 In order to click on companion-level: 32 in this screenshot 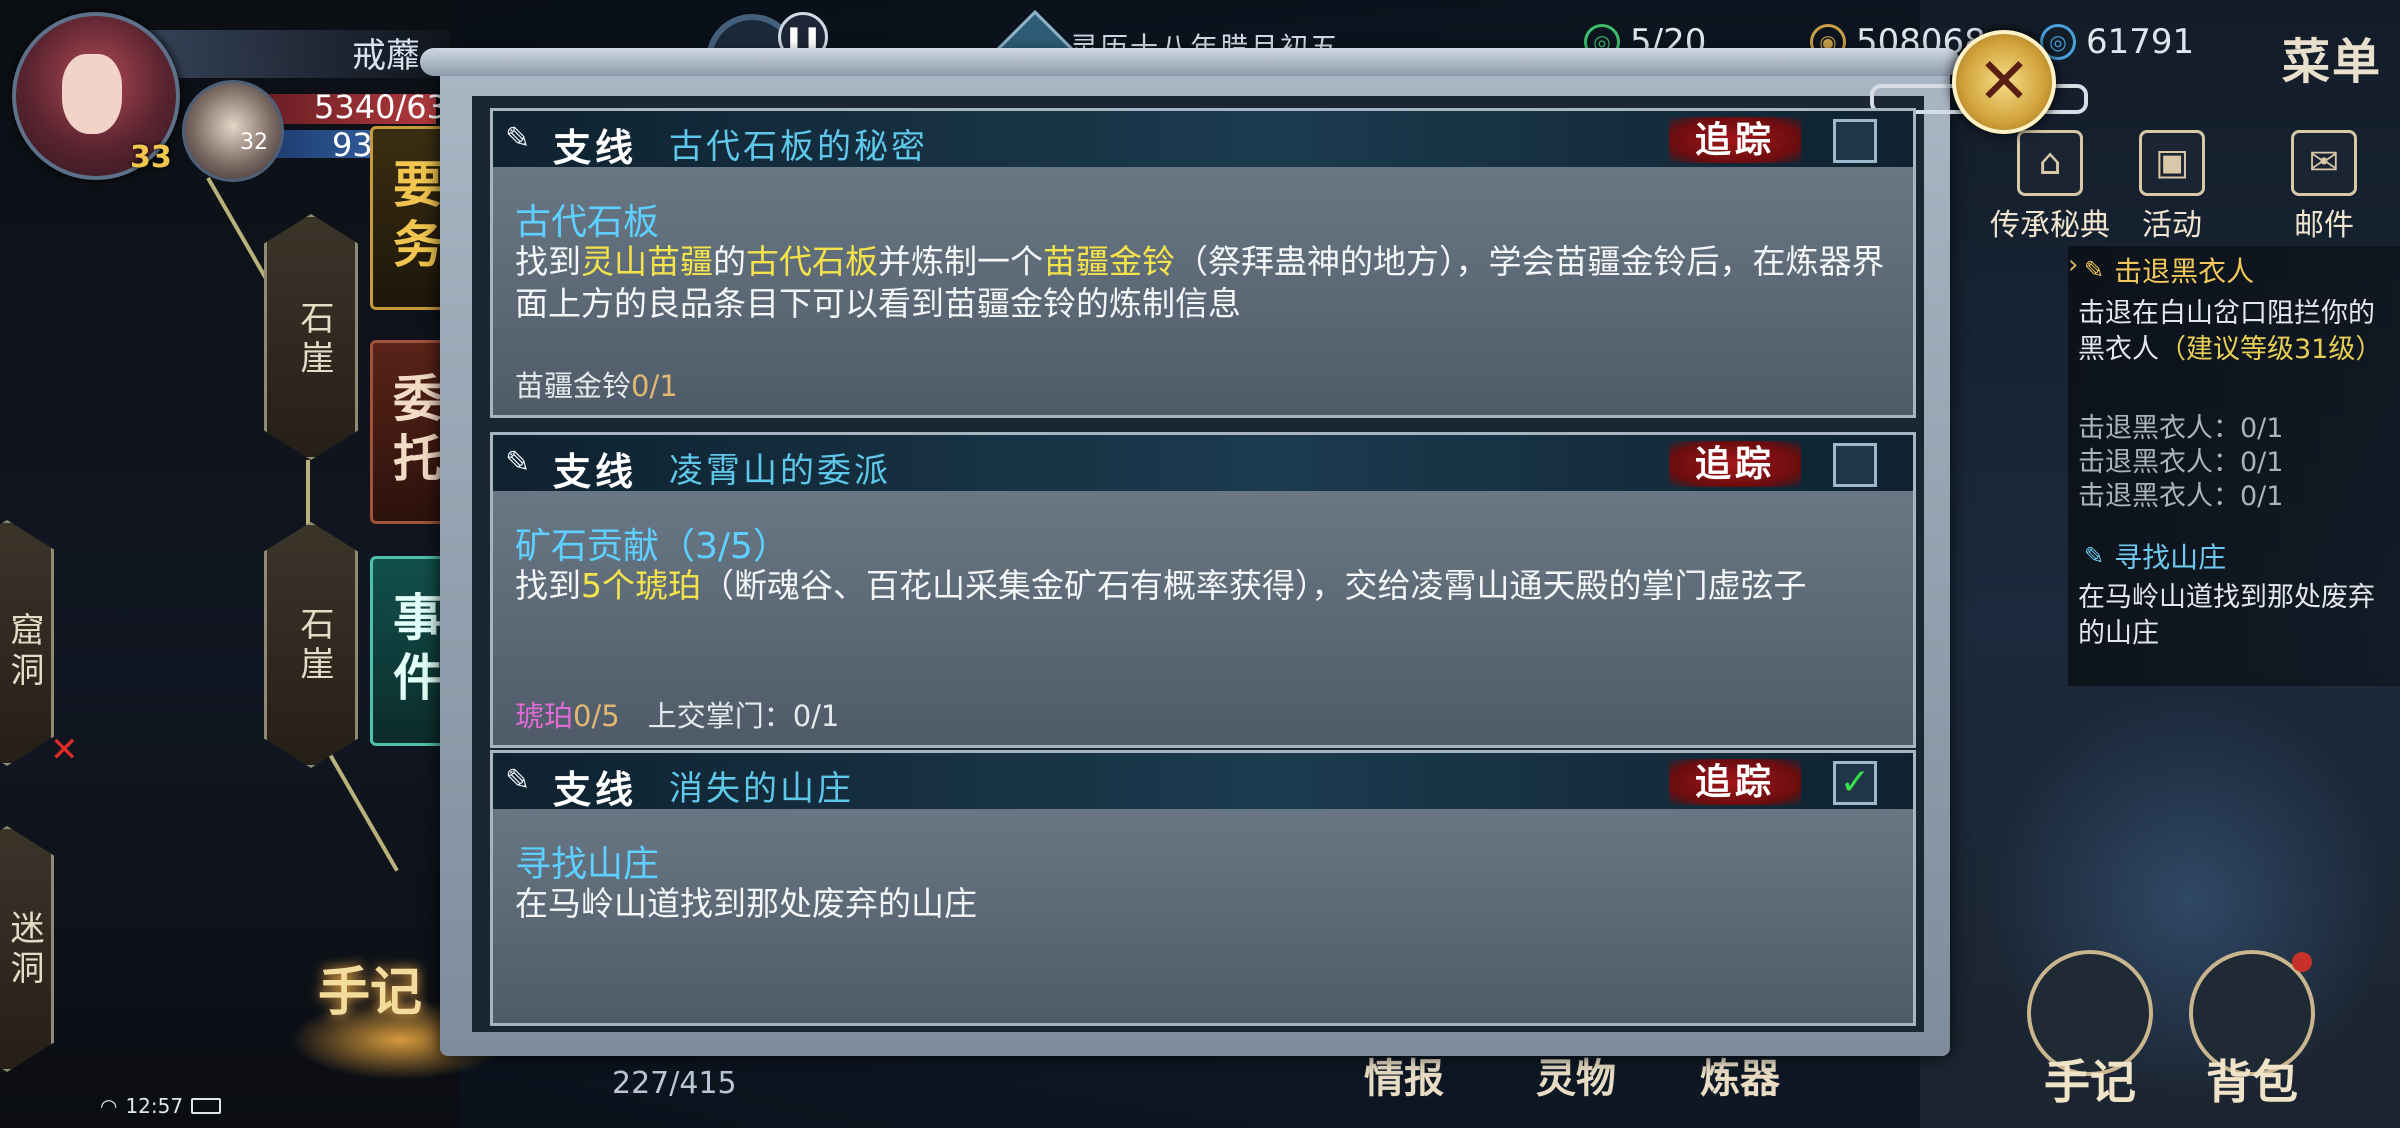, I will do `click(254, 142)`.